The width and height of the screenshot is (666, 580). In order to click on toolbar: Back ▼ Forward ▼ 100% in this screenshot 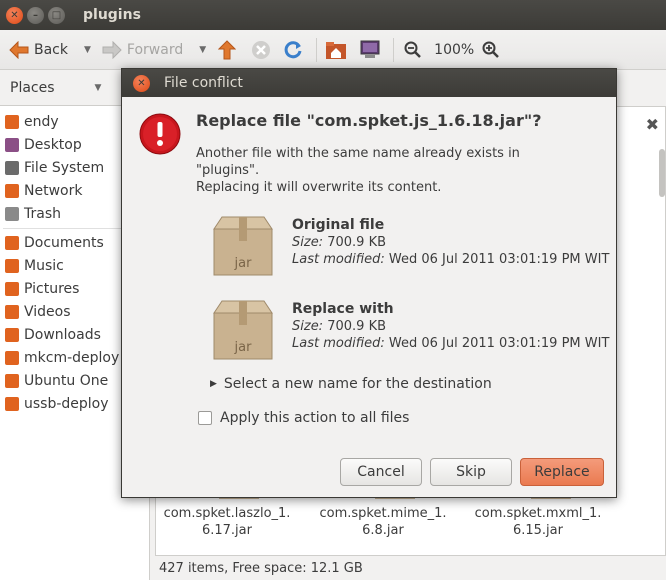, I will do `click(333, 50)`.